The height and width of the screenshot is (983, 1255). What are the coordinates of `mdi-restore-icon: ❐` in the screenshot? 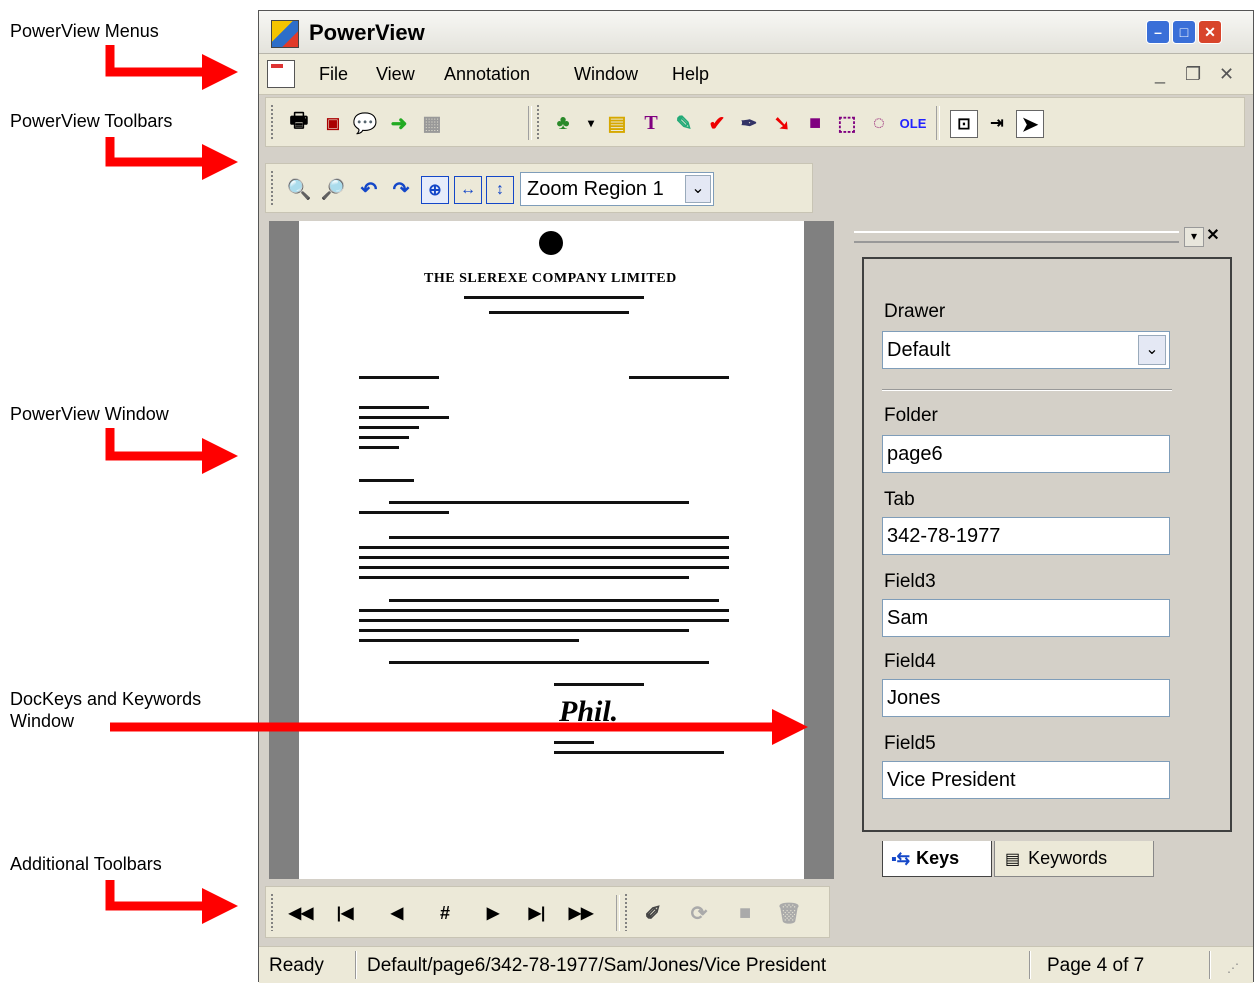 It's located at (1193, 74).